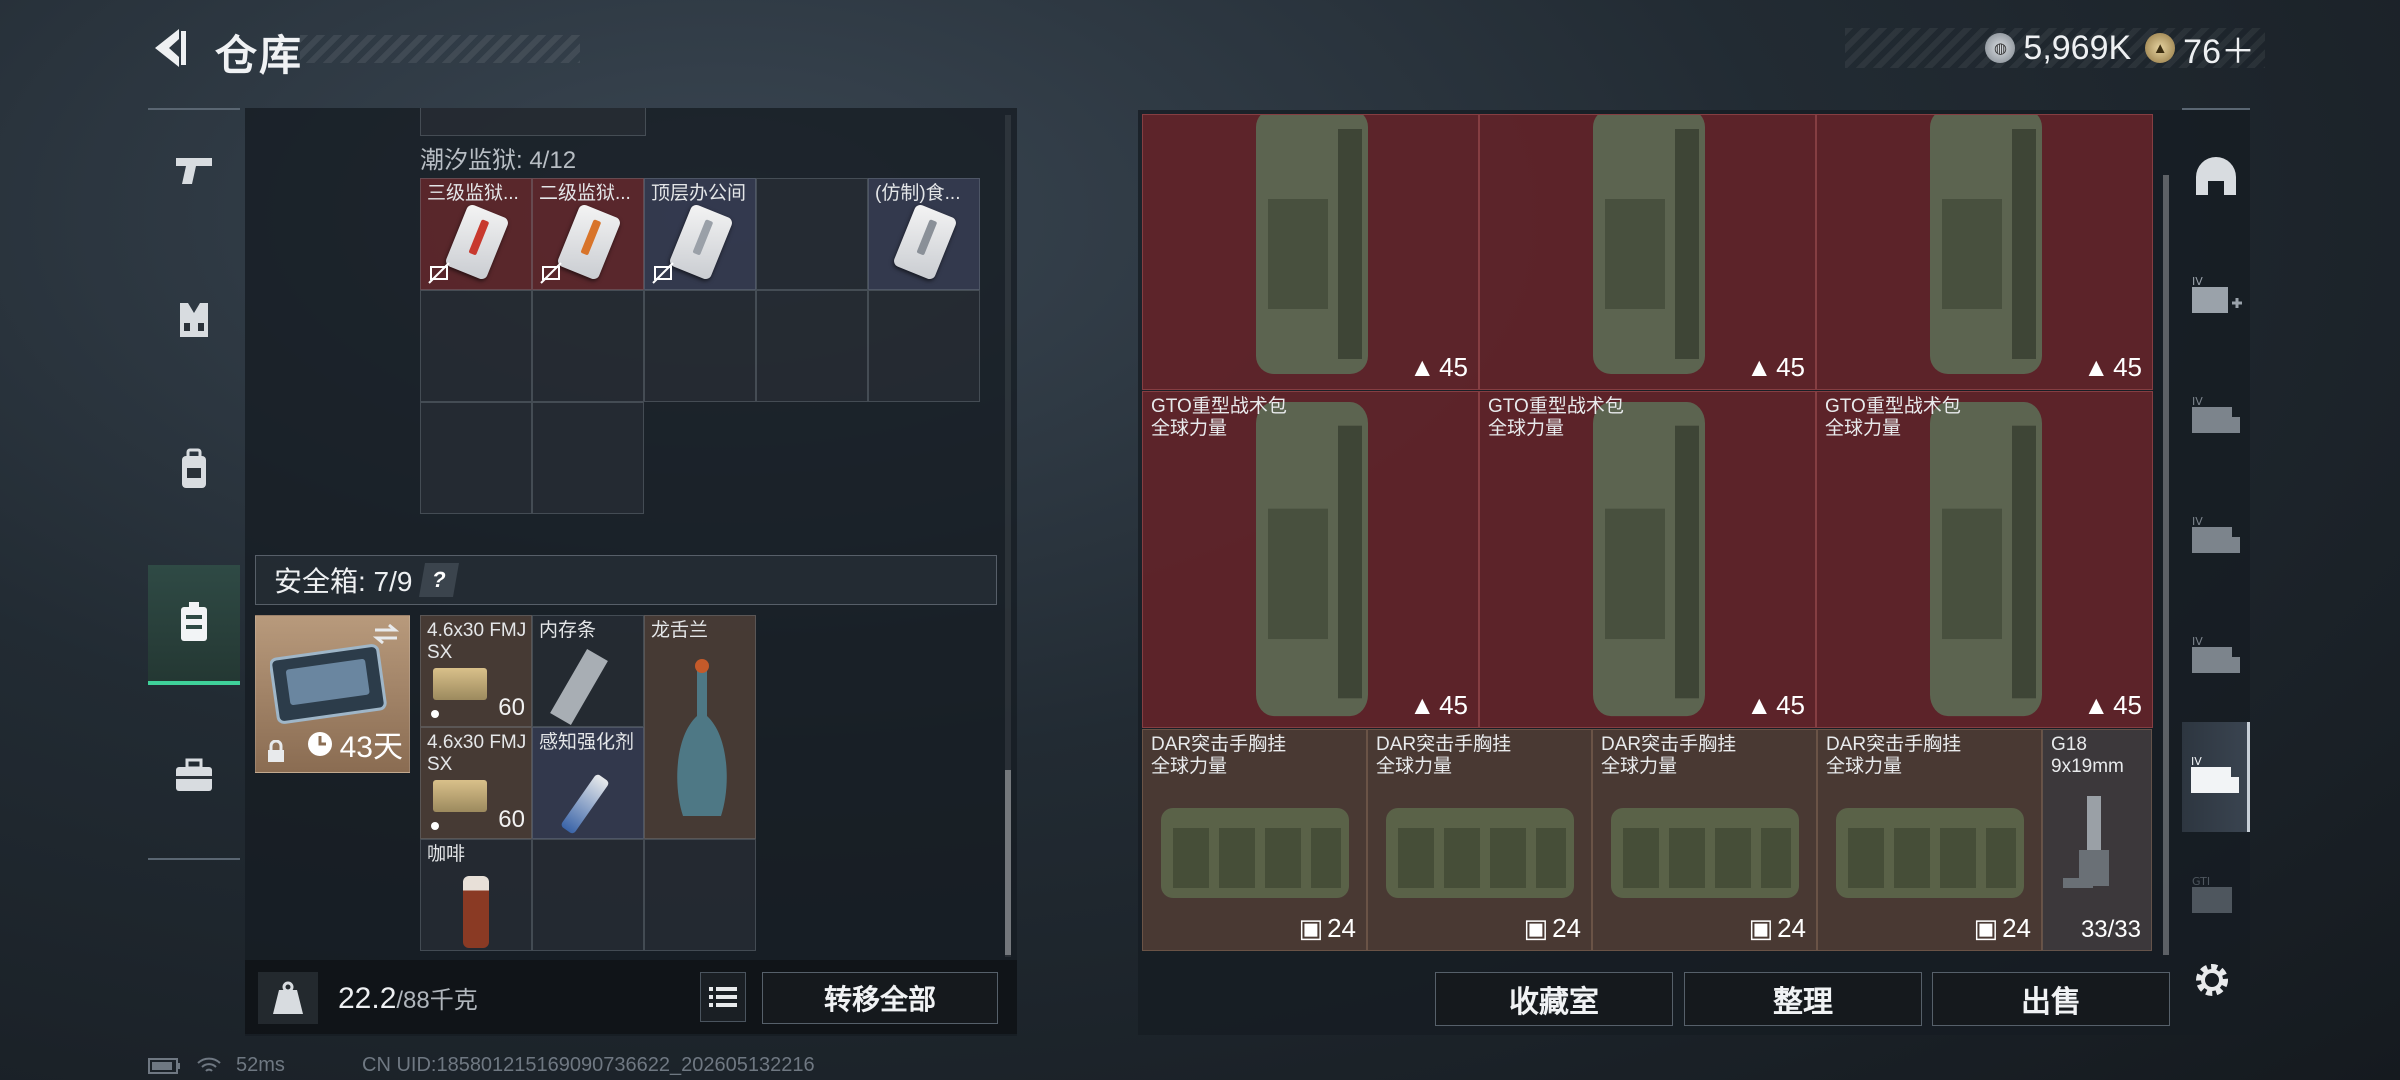 The width and height of the screenshot is (2400, 1080). I want to click on nav-weapons, so click(194, 170).